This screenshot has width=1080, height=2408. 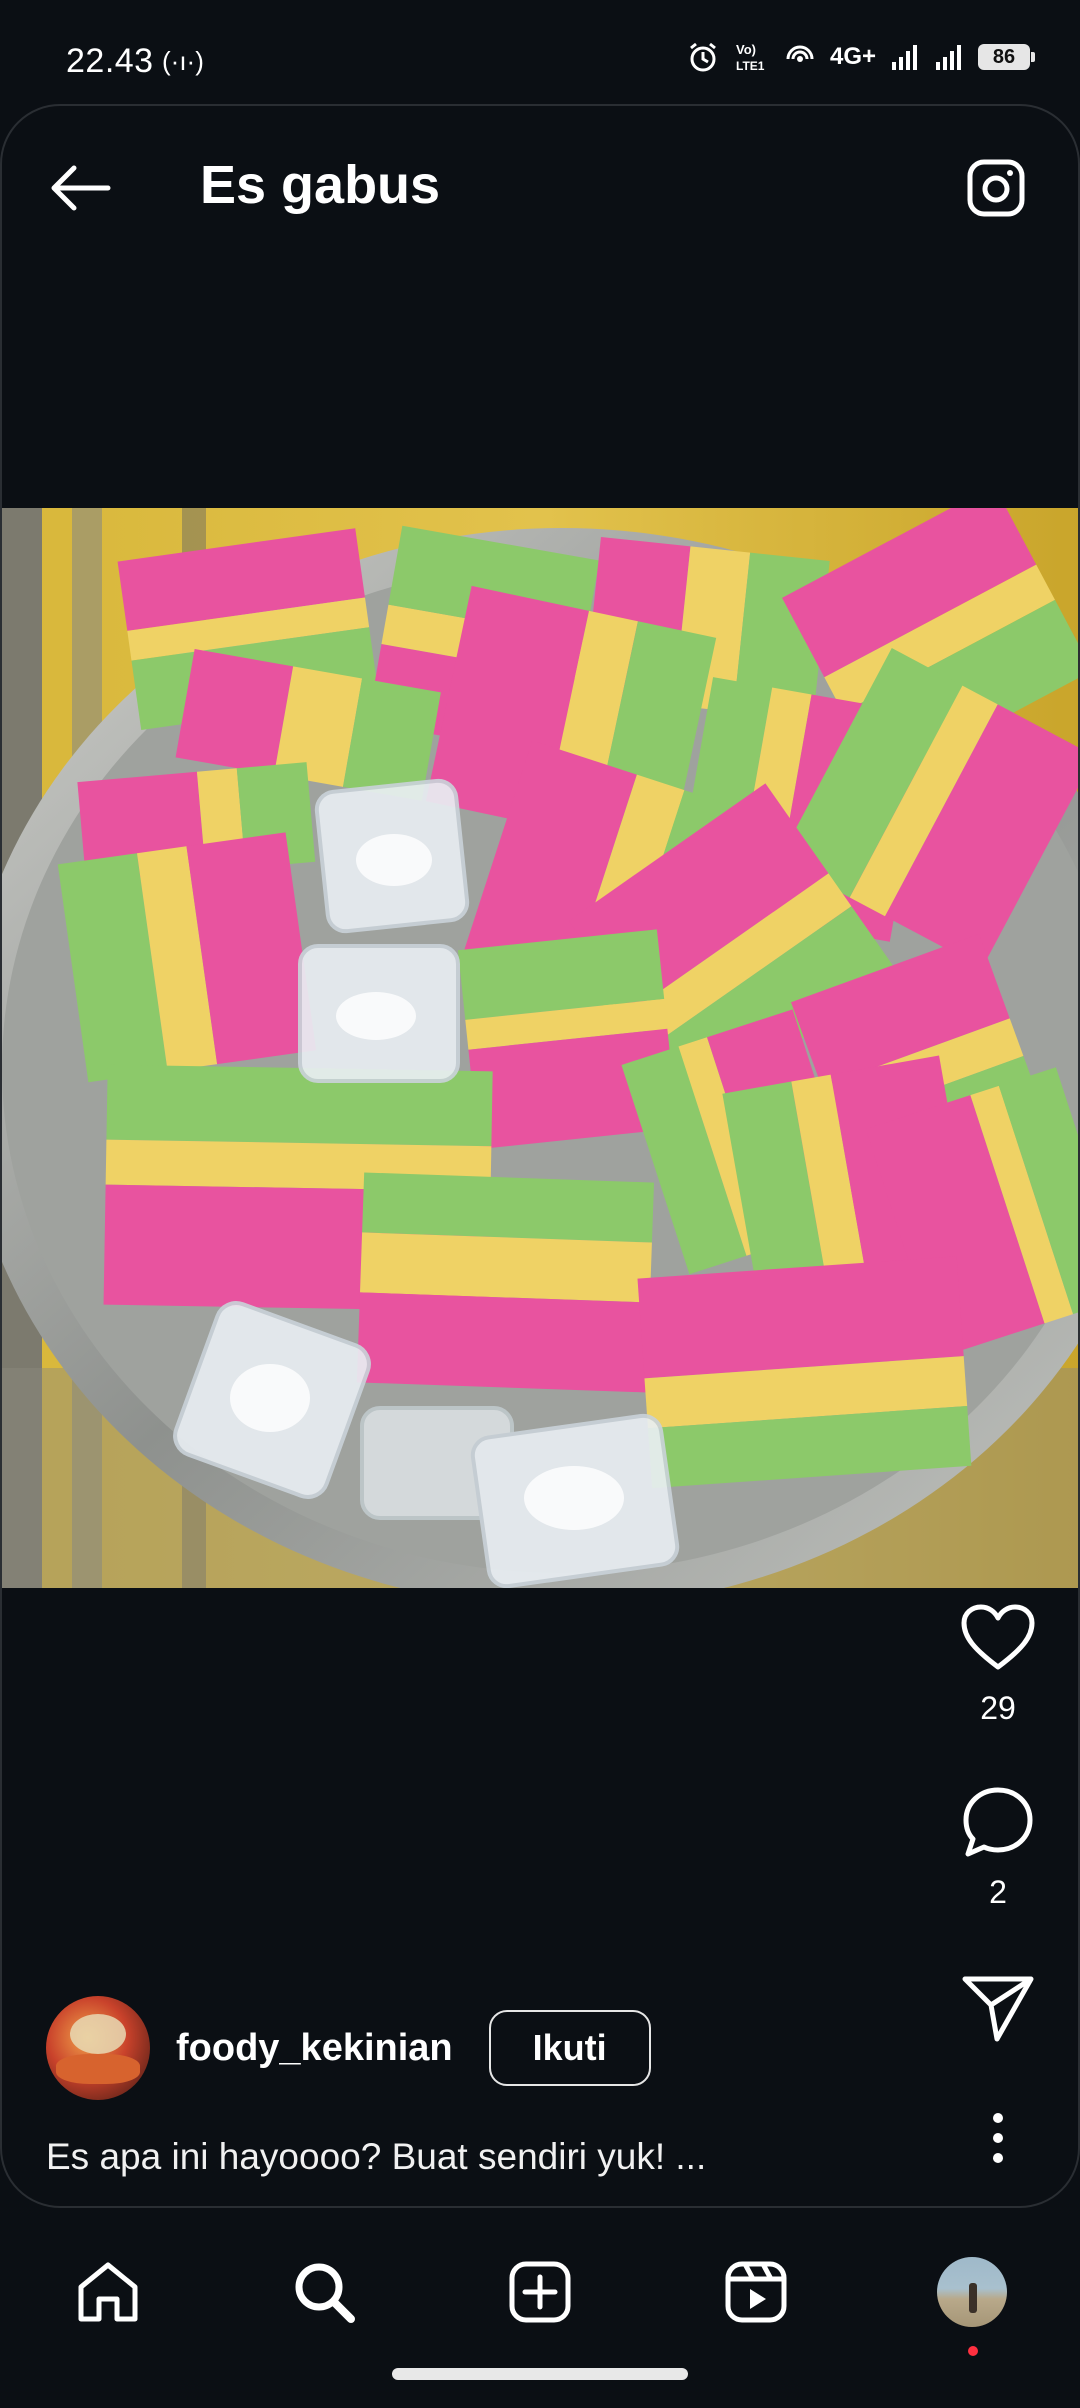 What do you see at coordinates (972, 2292) in the screenshot?
I see `profile-avatar` at bounding box center [972, 2292].